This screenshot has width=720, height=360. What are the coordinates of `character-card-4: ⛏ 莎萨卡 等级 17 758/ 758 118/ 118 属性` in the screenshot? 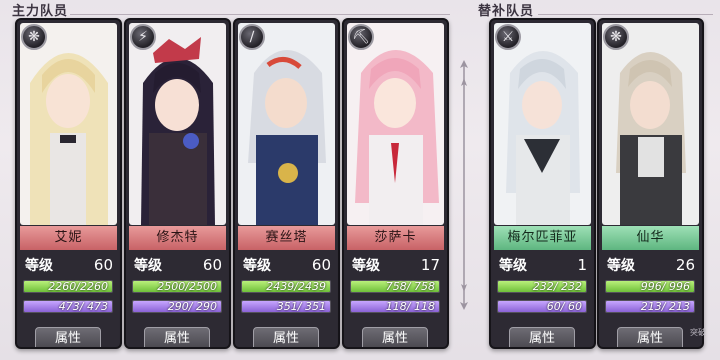 It's located at (395, 183).